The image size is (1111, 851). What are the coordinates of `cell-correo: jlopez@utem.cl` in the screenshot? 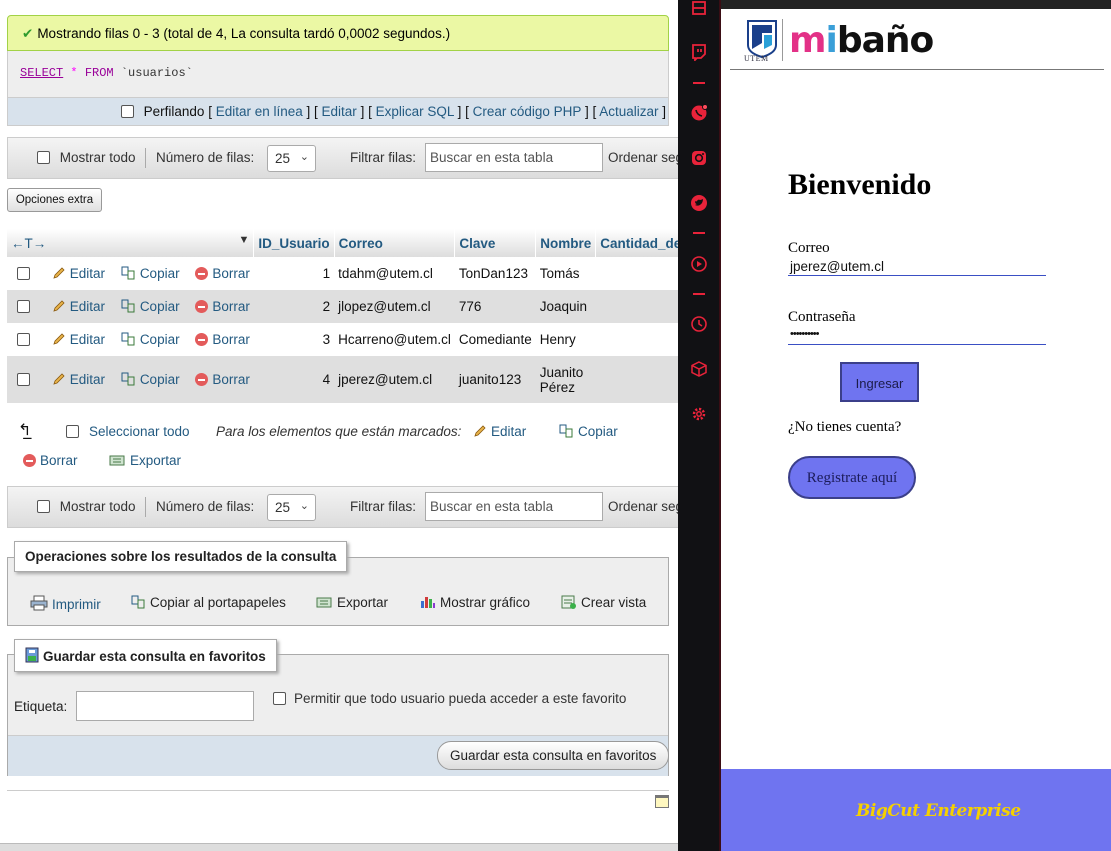 It's located at (394, 306).